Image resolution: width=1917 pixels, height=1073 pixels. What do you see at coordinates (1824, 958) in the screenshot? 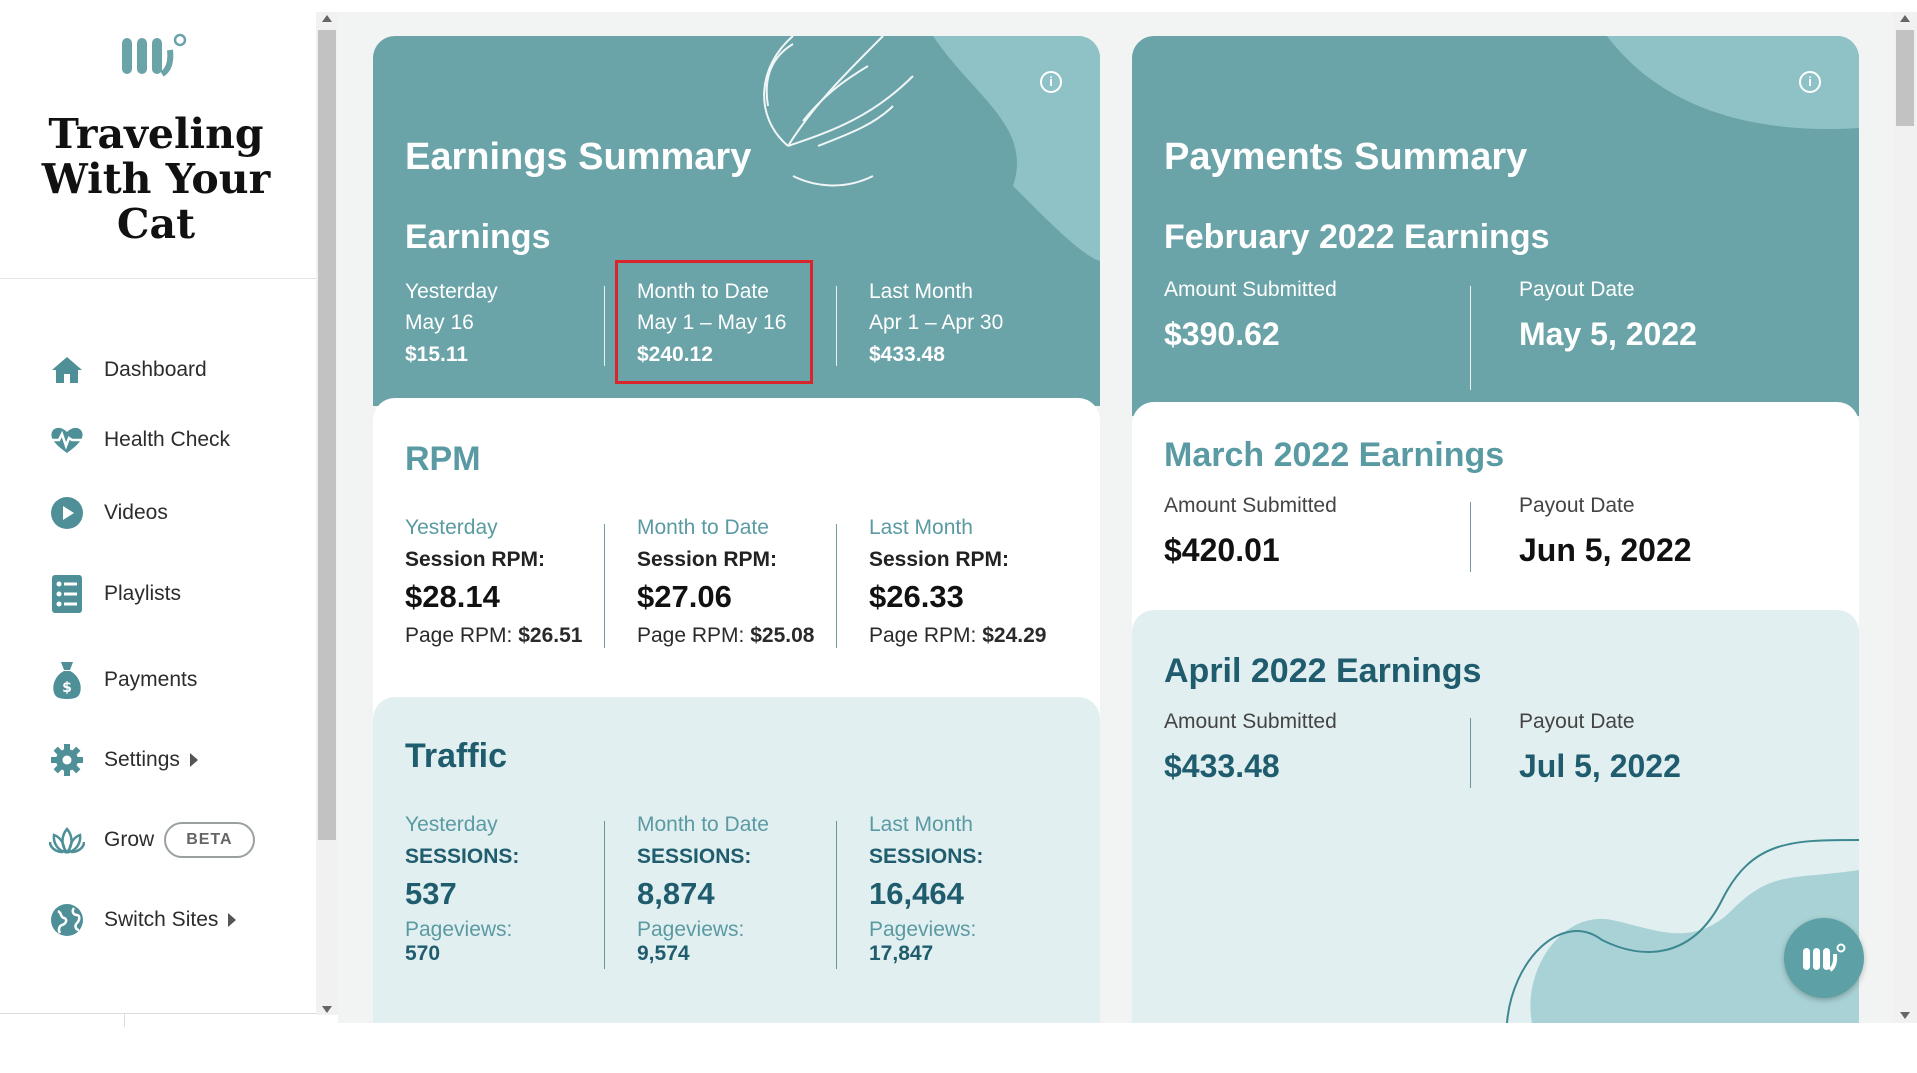
I see `mediavine-help-button` at bounding box center [1824, 958].